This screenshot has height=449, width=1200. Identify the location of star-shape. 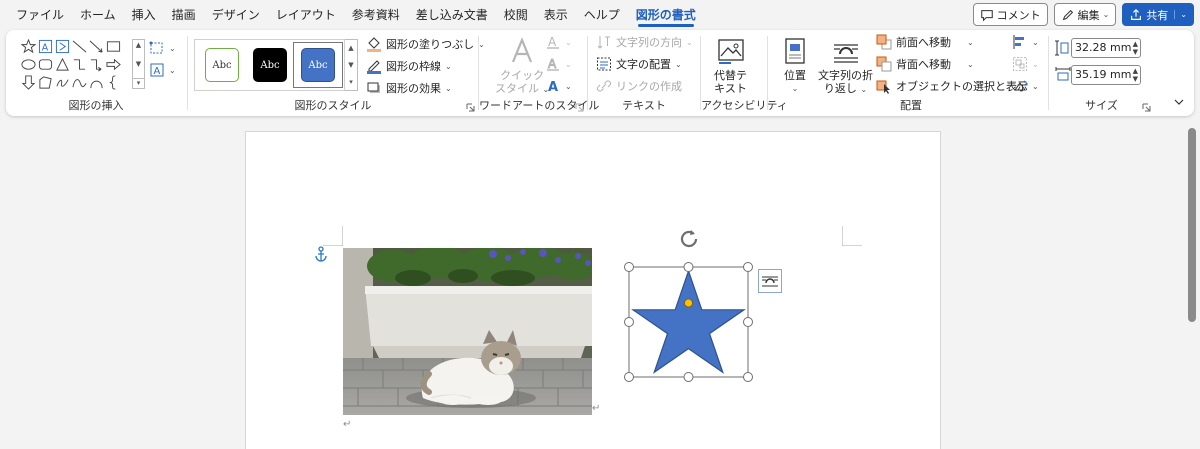
(688, 322).